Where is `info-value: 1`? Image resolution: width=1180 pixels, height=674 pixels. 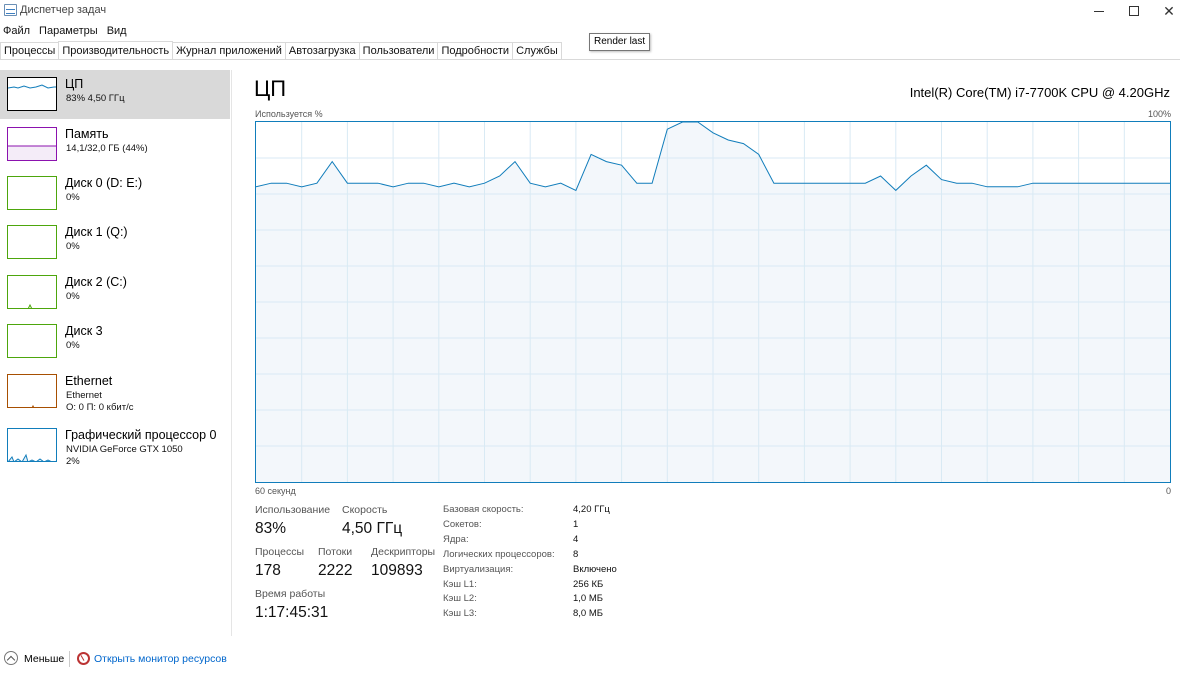 info-value: 1 is located at coordinates (576, 524).